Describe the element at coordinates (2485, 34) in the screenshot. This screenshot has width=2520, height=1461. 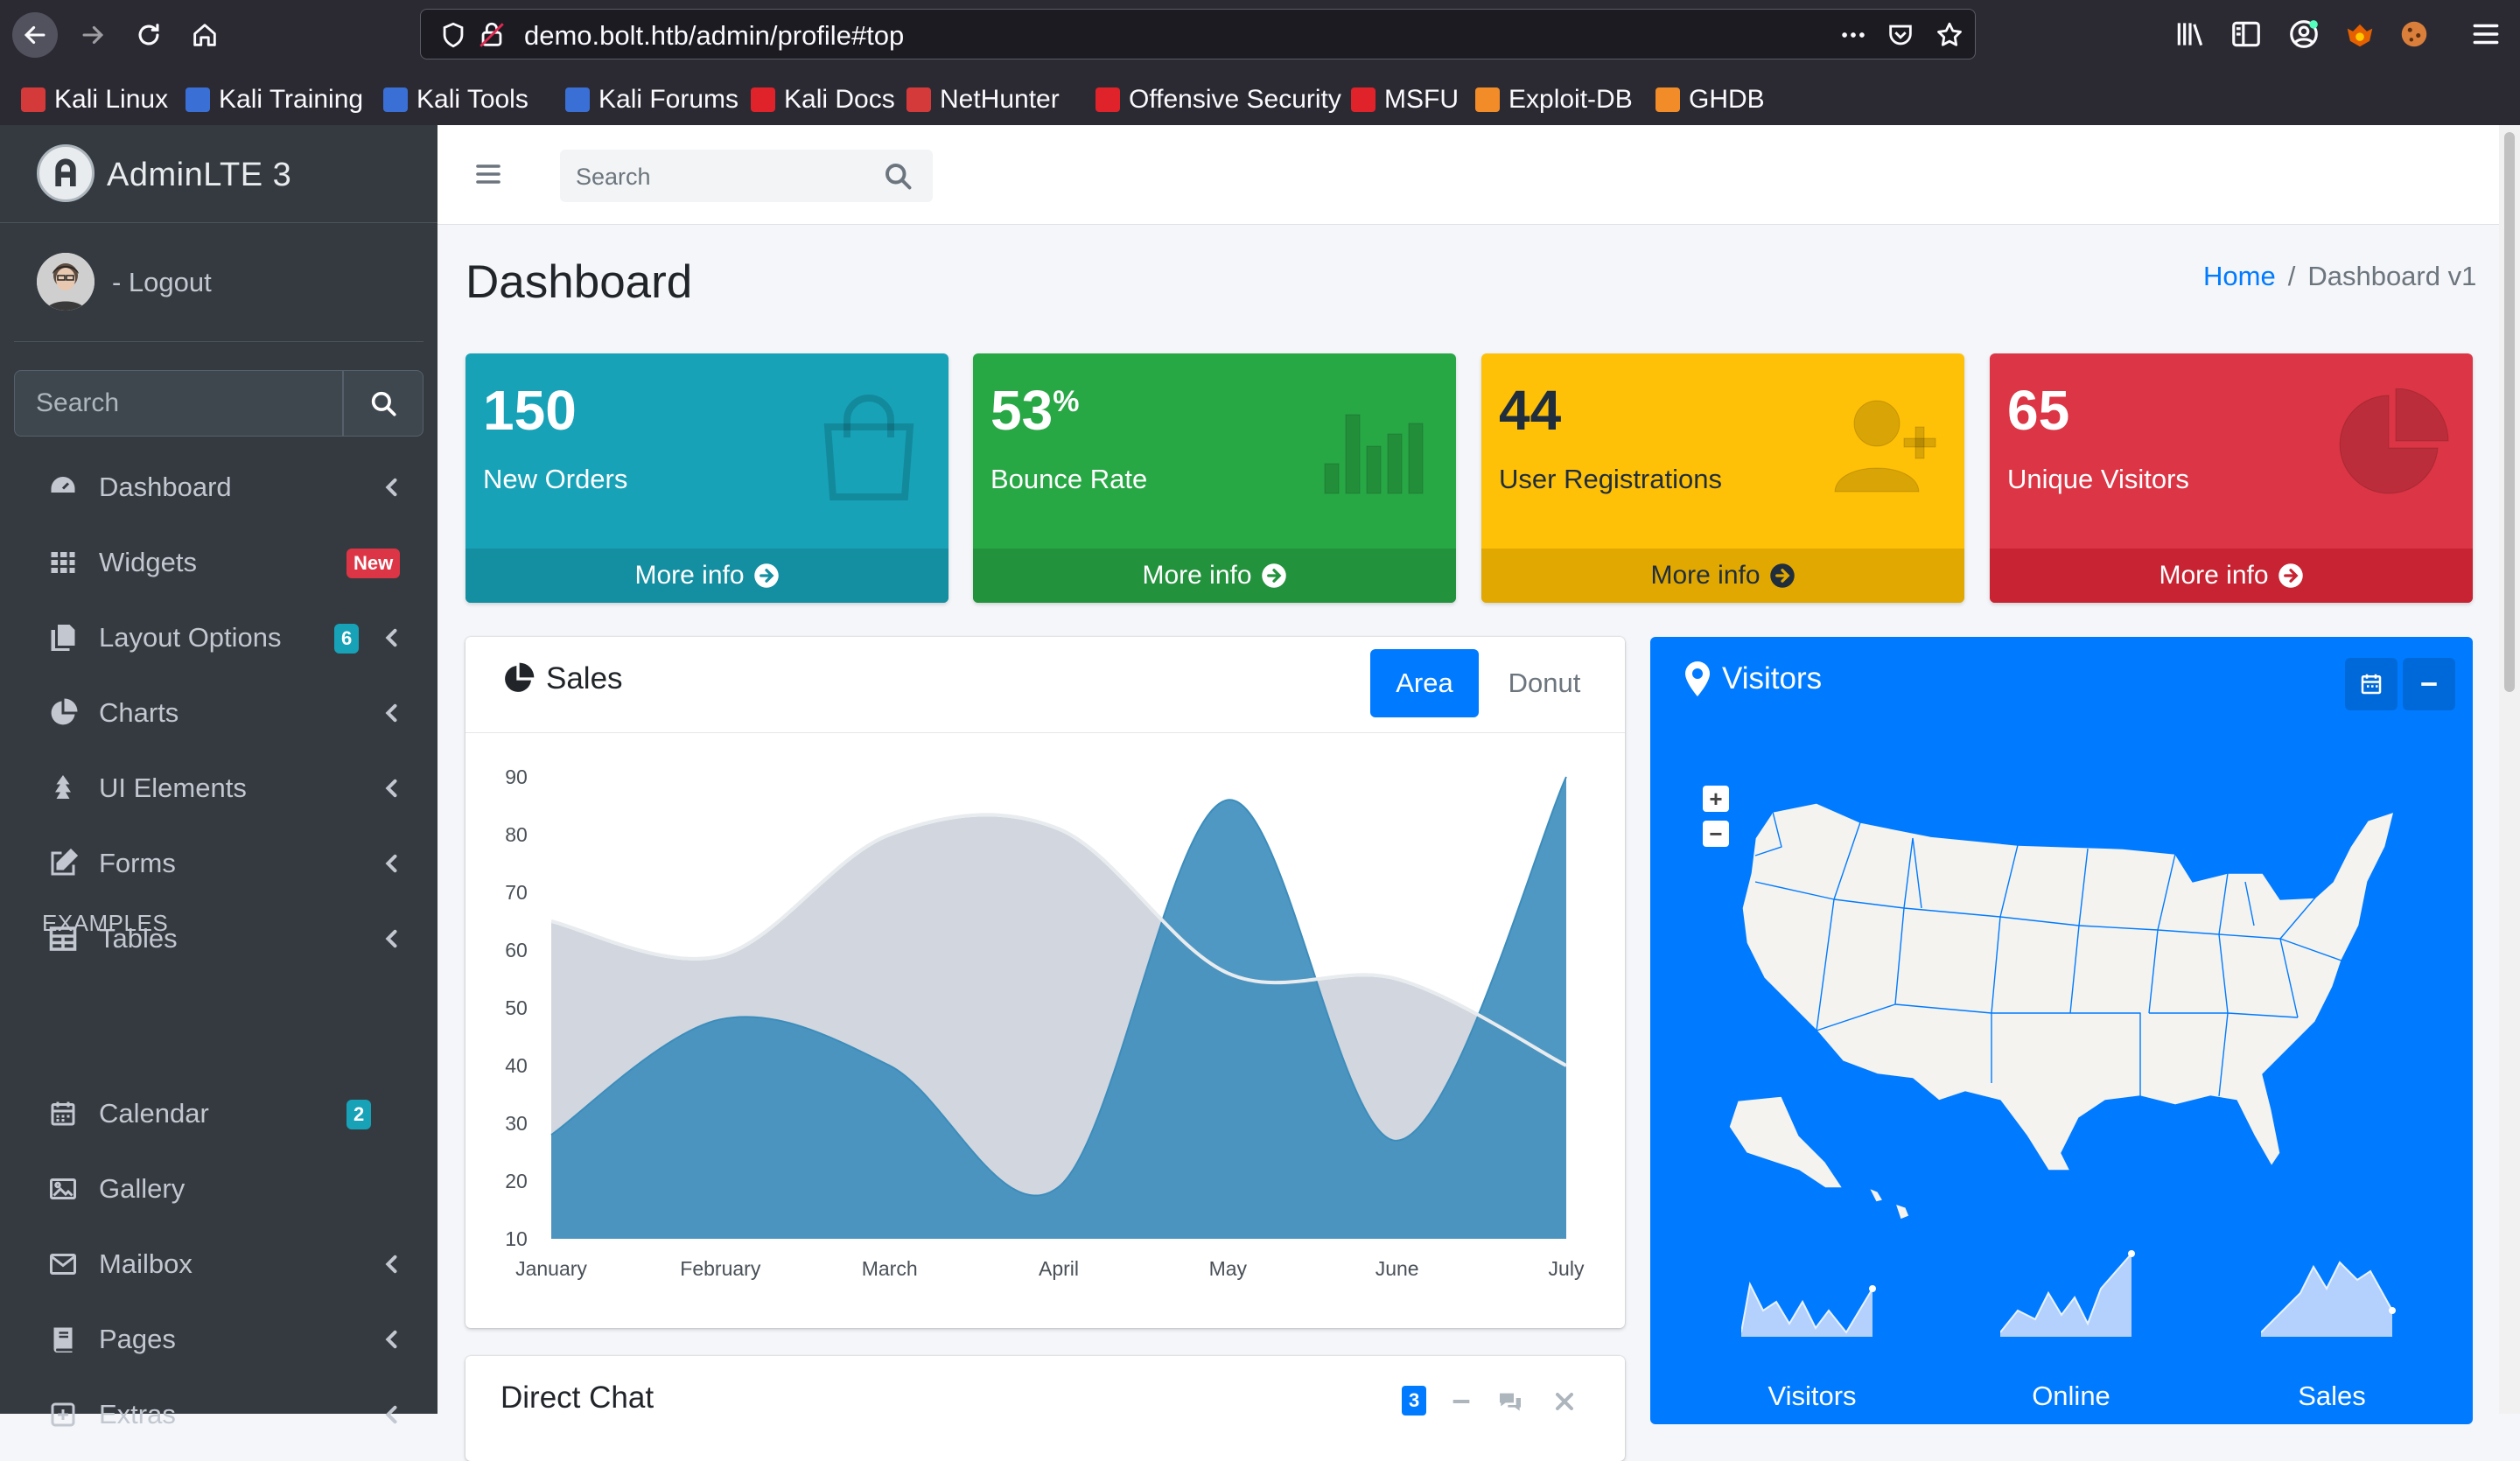
I see `app-menu-icon` at that location.